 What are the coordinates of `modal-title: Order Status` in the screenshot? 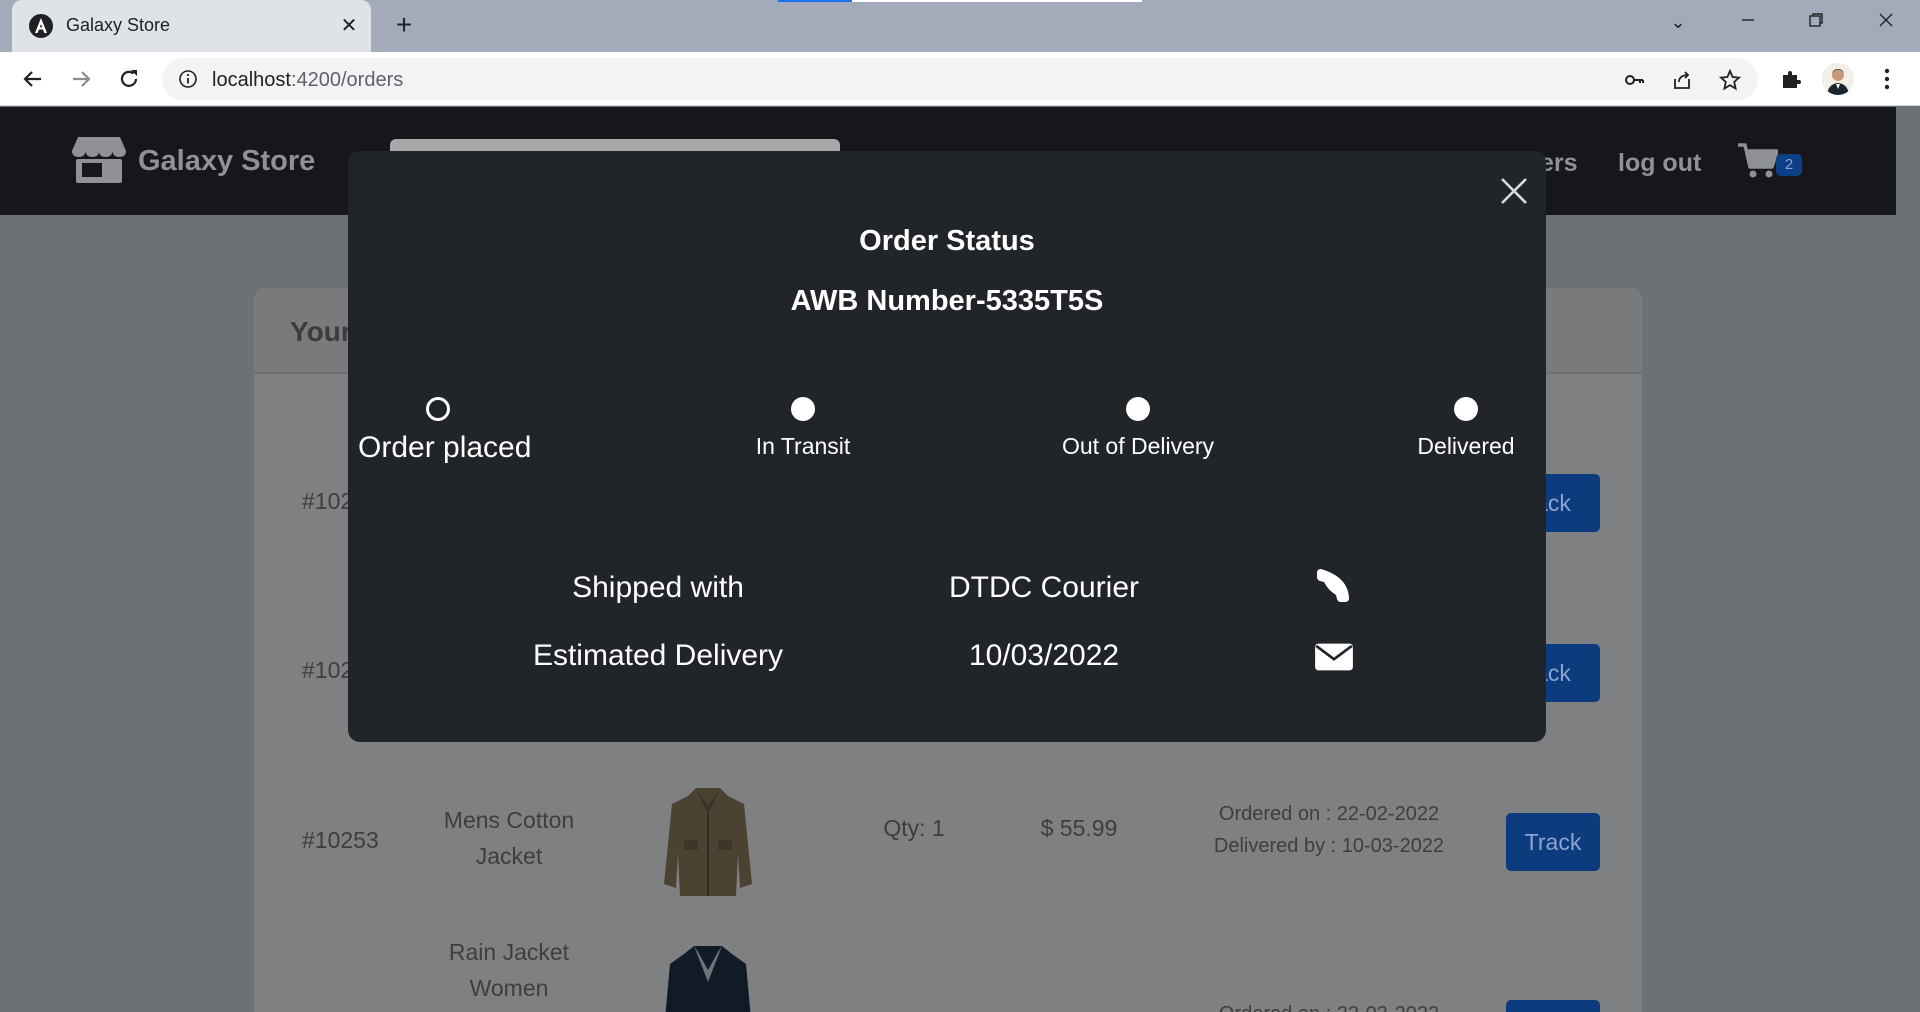 It's located at (947, 241).